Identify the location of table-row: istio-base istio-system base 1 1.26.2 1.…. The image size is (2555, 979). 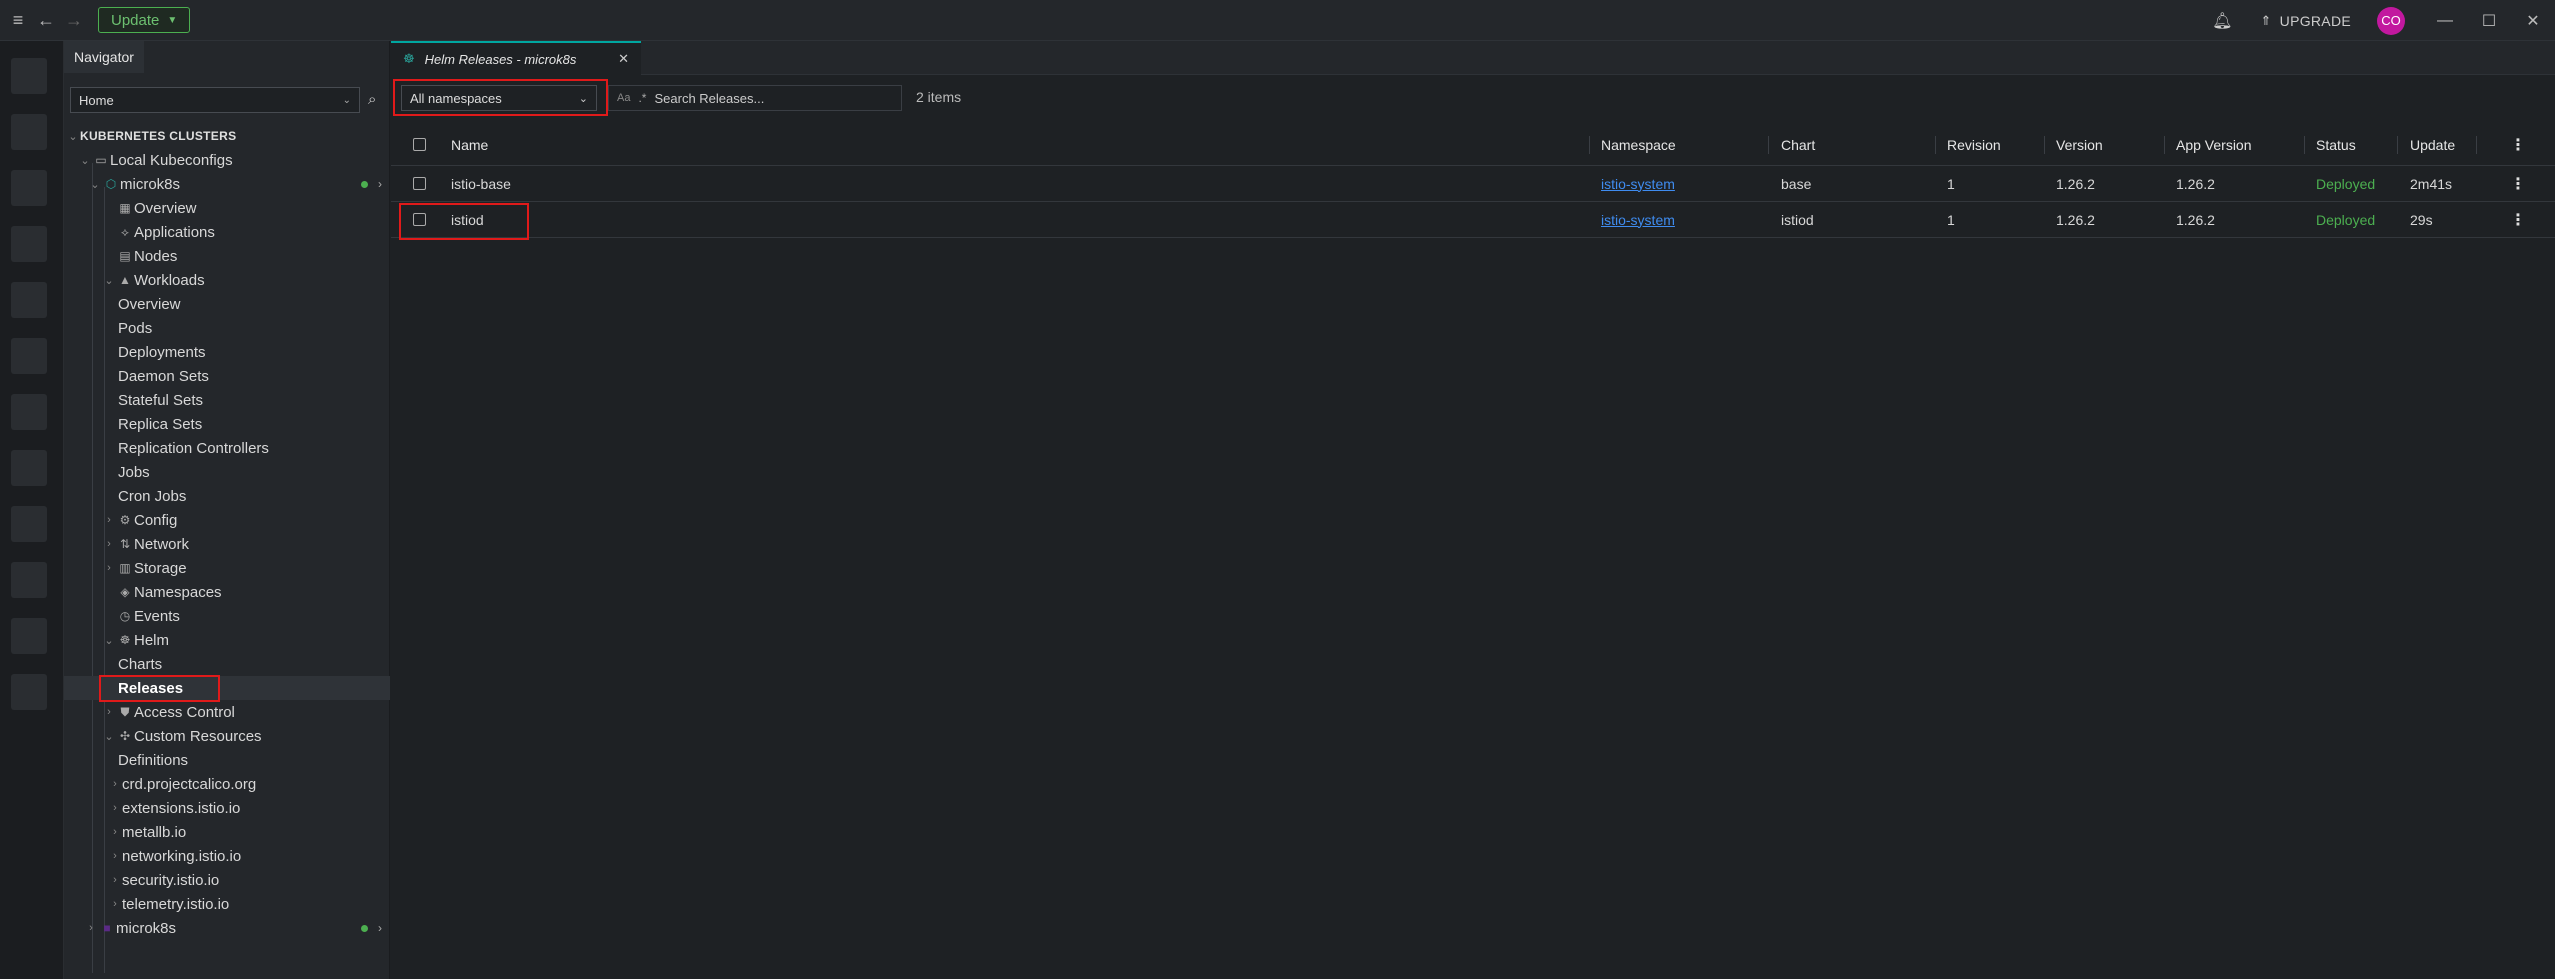
(1473, 184).